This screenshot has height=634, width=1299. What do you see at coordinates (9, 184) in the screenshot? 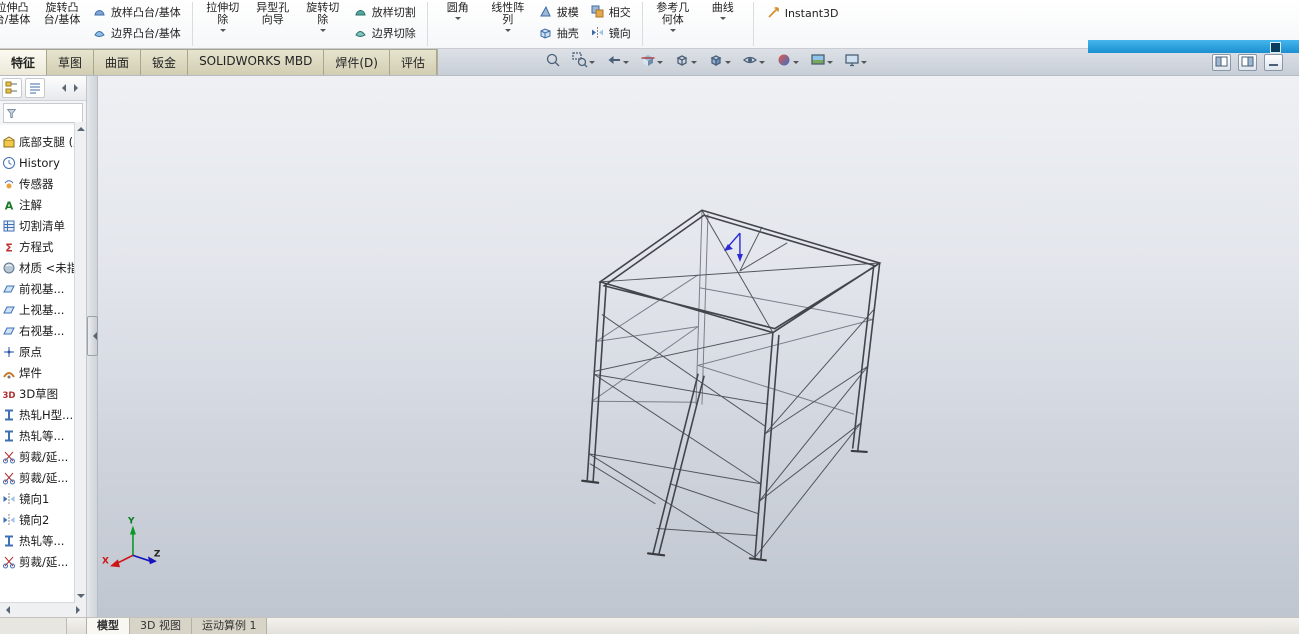
I see `sensors-icon` at bounding box center [9, 184].